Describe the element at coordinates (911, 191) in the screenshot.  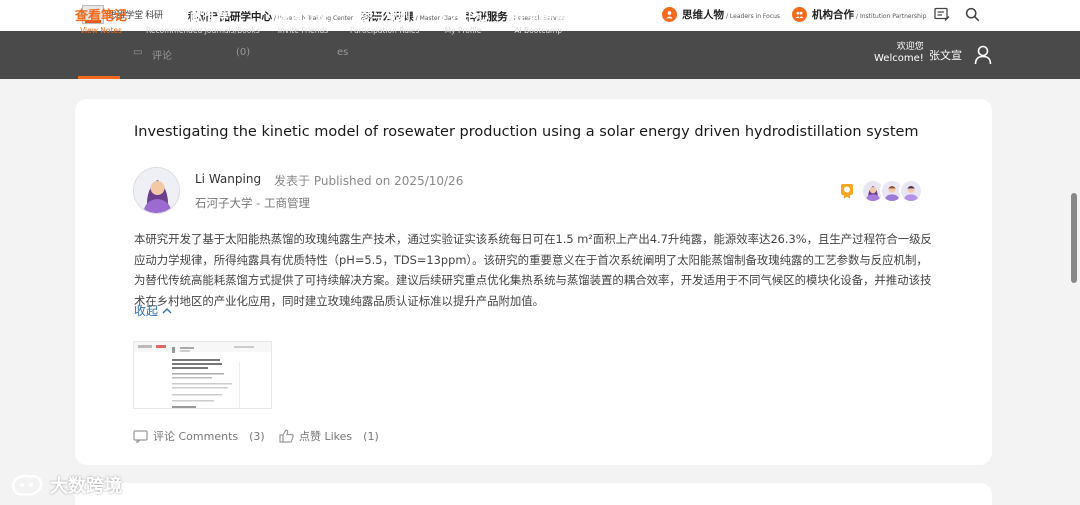
I see `participant-avatar` at that location.